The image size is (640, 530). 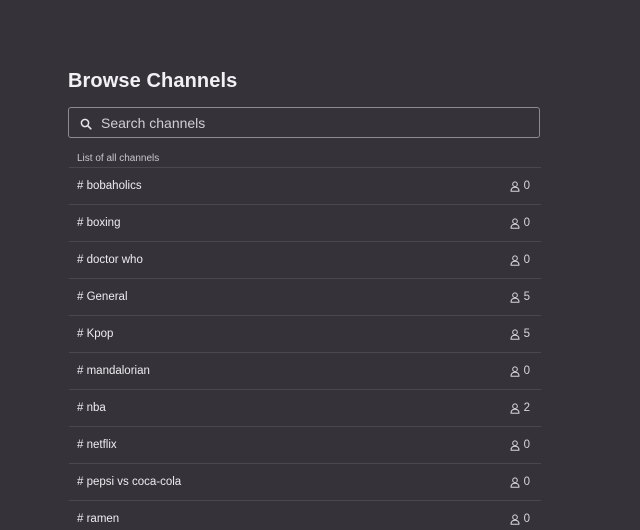 I want to click on search-input, so click(x=311, y=122).